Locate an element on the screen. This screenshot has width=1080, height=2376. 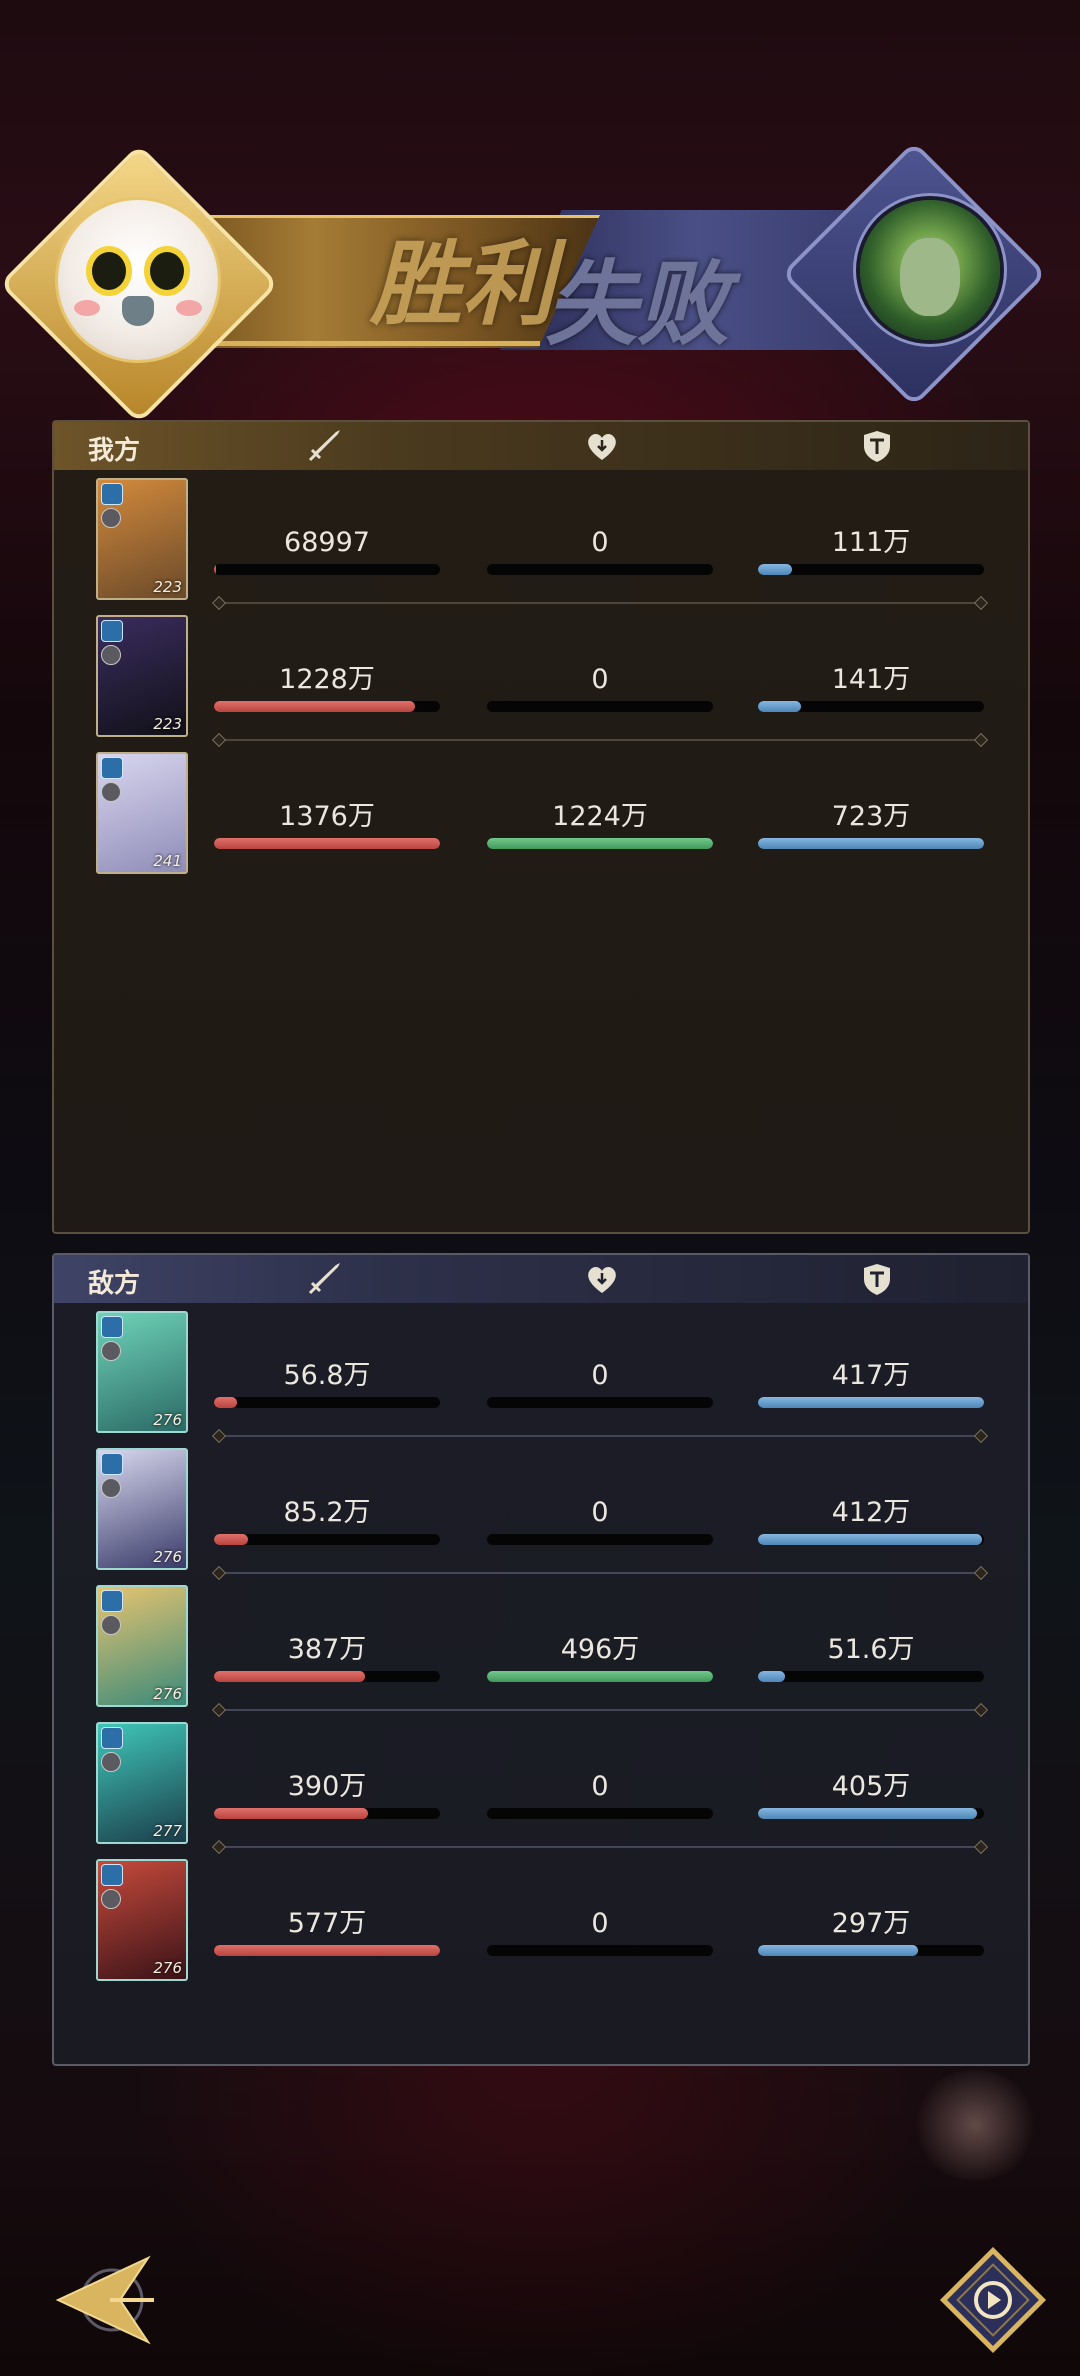
damage-taken-value: 723万 is located at coordinates (871, 816).